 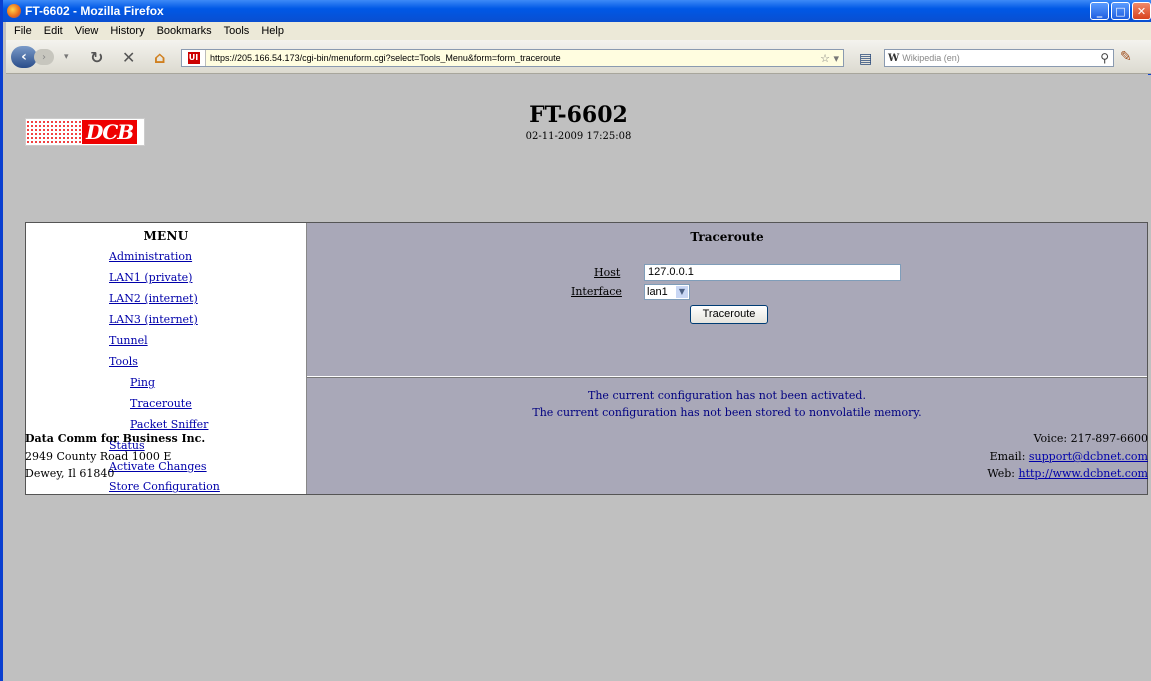 I want to click on menu-view: View, so click(x=87, y=31).